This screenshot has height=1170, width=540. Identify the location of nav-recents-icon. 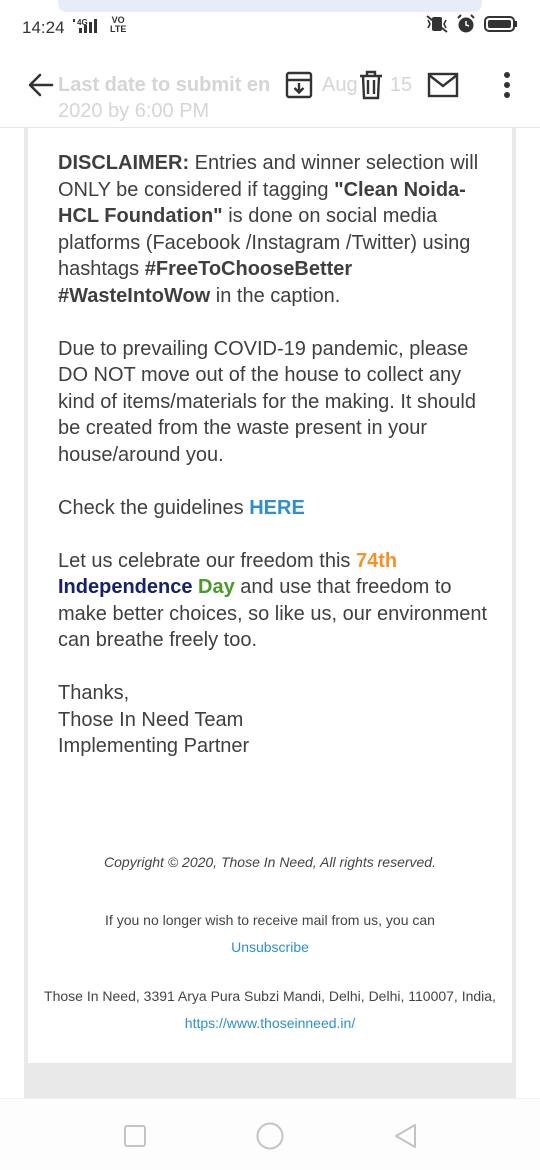
(135, 1136).